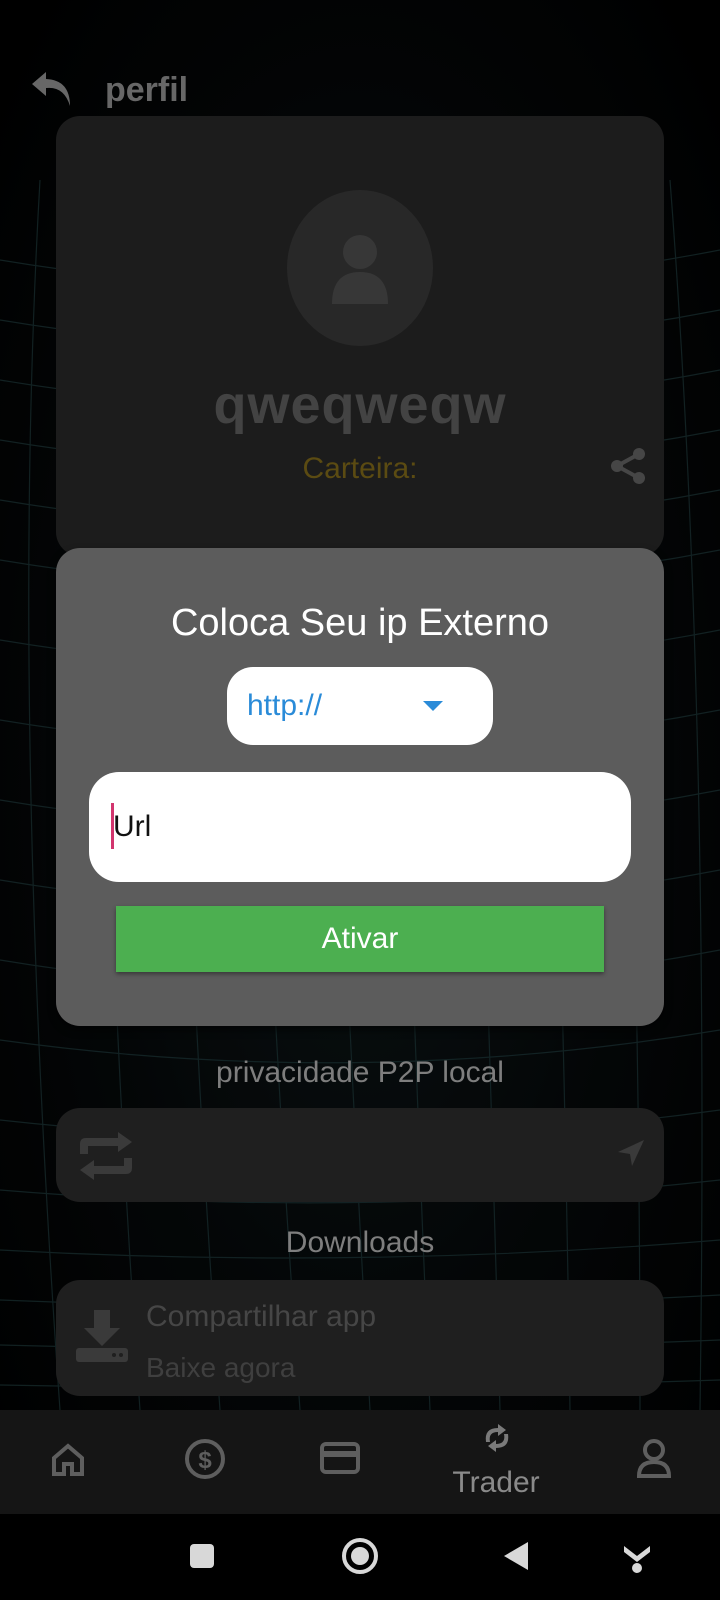 This screenshot has height=1600, width=720. I want to click on recents-icon, so click(202, 1558).